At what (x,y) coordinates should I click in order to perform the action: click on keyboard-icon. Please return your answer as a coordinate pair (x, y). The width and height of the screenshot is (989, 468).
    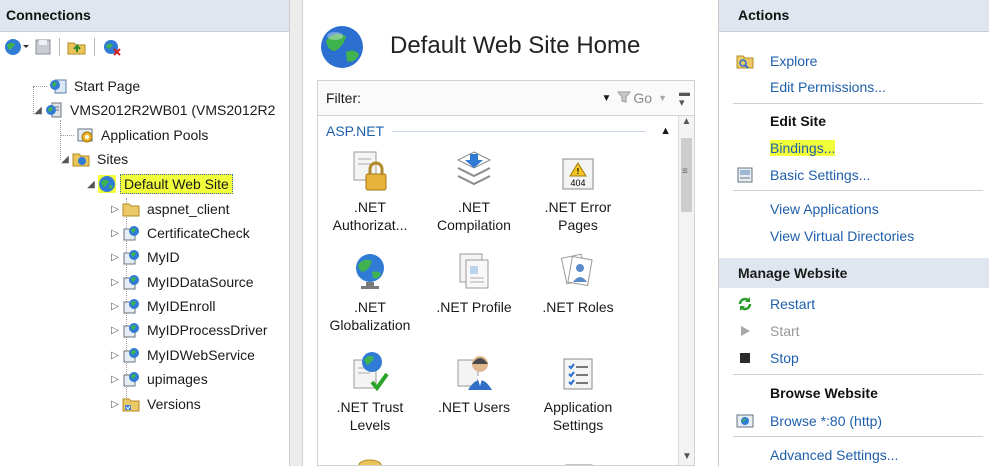
    Looking at the image, I should click on (579, 461).